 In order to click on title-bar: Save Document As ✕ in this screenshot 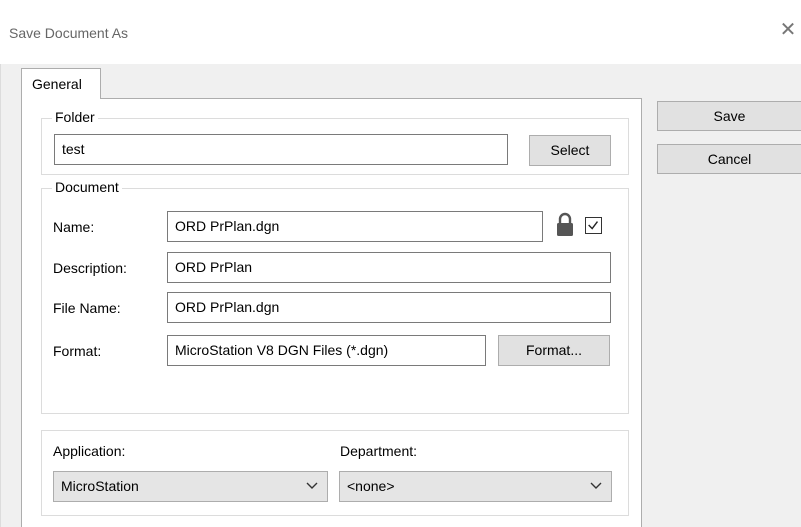, I will do `click(400, 32)`.